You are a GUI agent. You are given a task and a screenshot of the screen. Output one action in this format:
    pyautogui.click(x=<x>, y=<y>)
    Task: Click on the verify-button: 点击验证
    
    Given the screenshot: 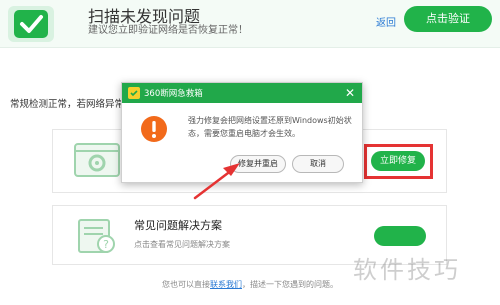 What is the action you would take?
    pyautogui.click(x=448, y=19)
    